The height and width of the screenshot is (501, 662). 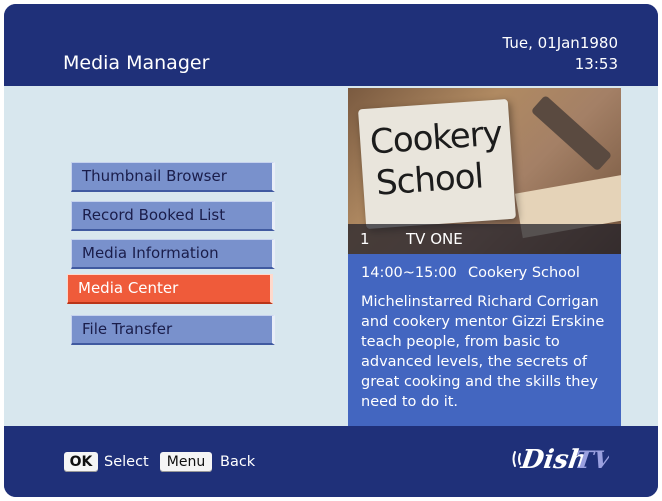 I want to click on footer-bar: OK Select Menu Back Dish TV, so click(x=331, y=461).